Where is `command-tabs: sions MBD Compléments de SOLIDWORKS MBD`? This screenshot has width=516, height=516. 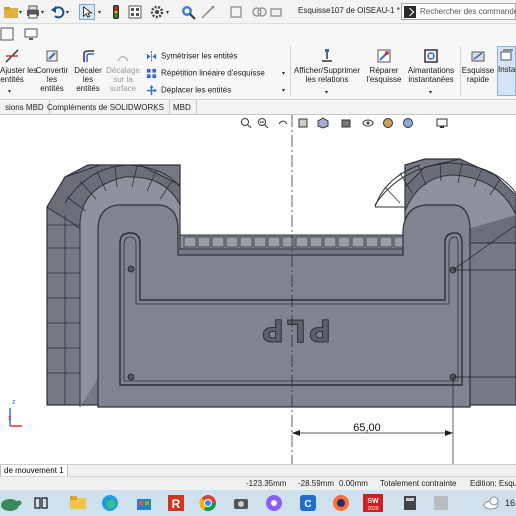 command-tabs: sions MBD Compléments de SOLIDWORKS MBD is located at coordinates (258, 107).